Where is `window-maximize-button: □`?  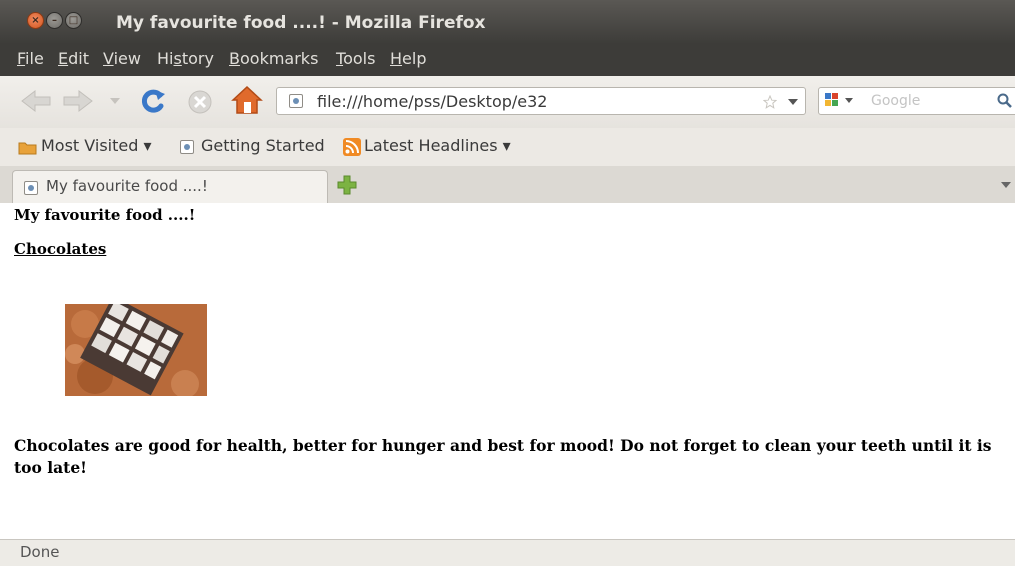
window-maximize-button: □ is located at coordinates (73, 20).